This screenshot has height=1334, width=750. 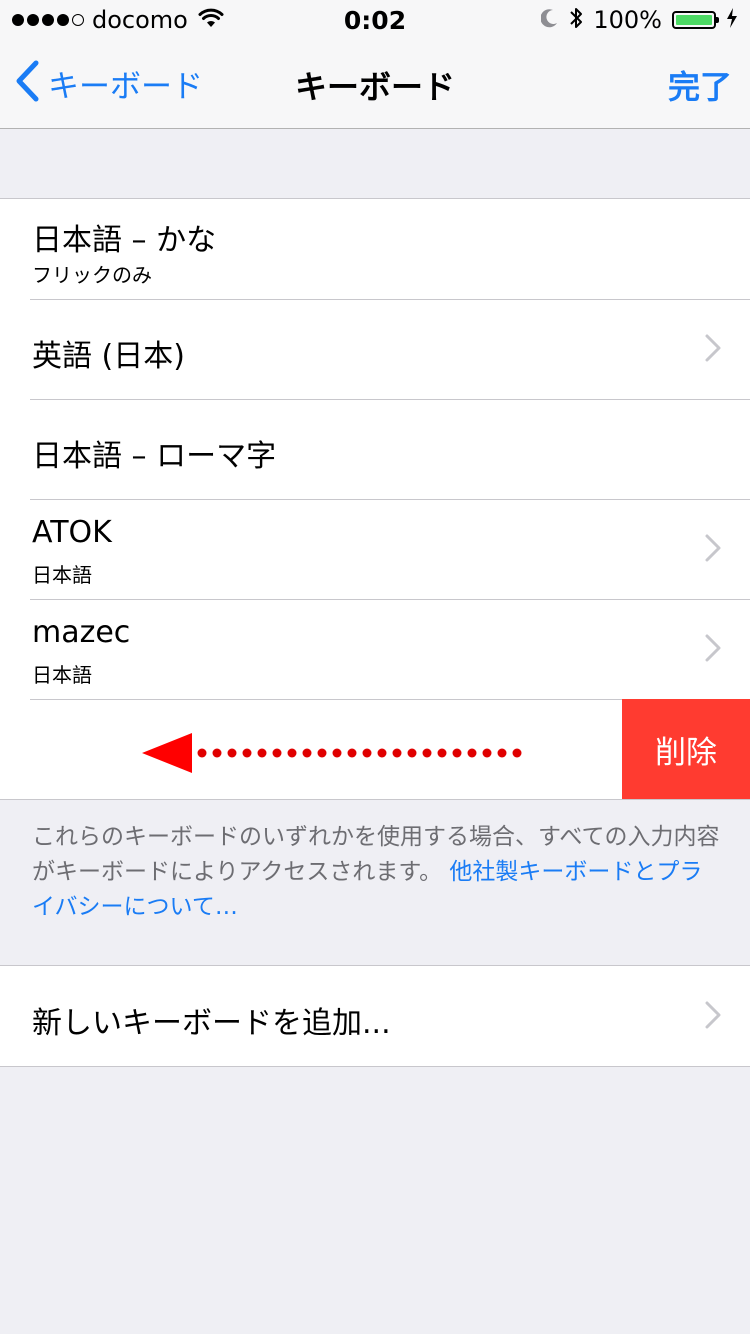 I want to click on battery-icon, so click(x=695, y=20).